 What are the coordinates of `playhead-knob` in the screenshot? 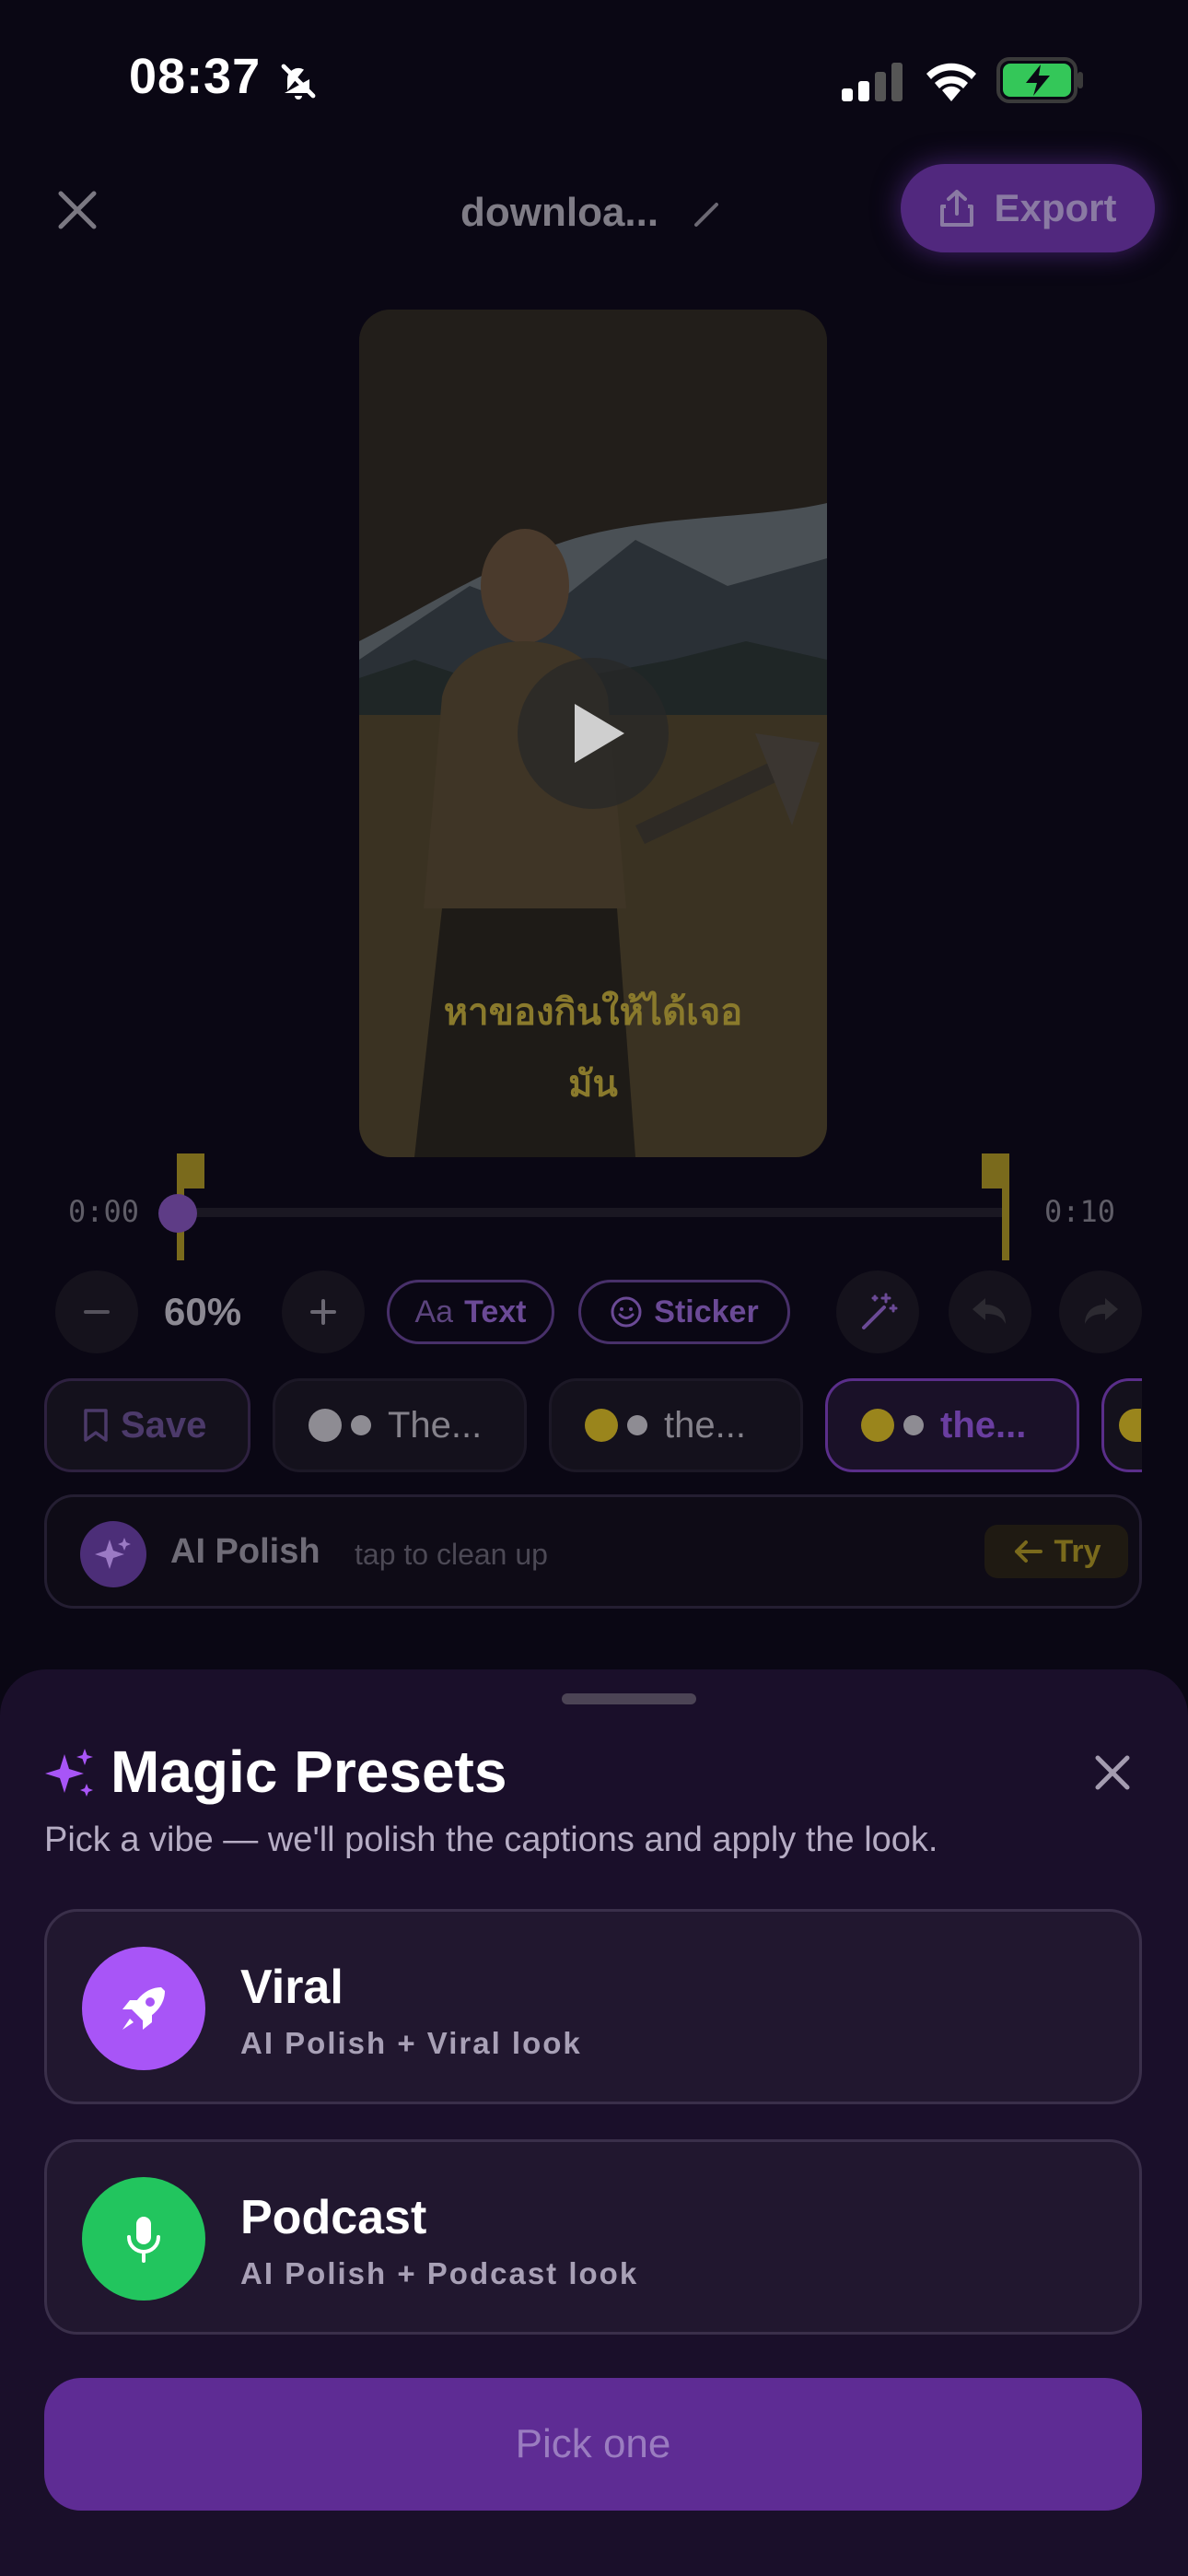 It's located at (177, 1213).